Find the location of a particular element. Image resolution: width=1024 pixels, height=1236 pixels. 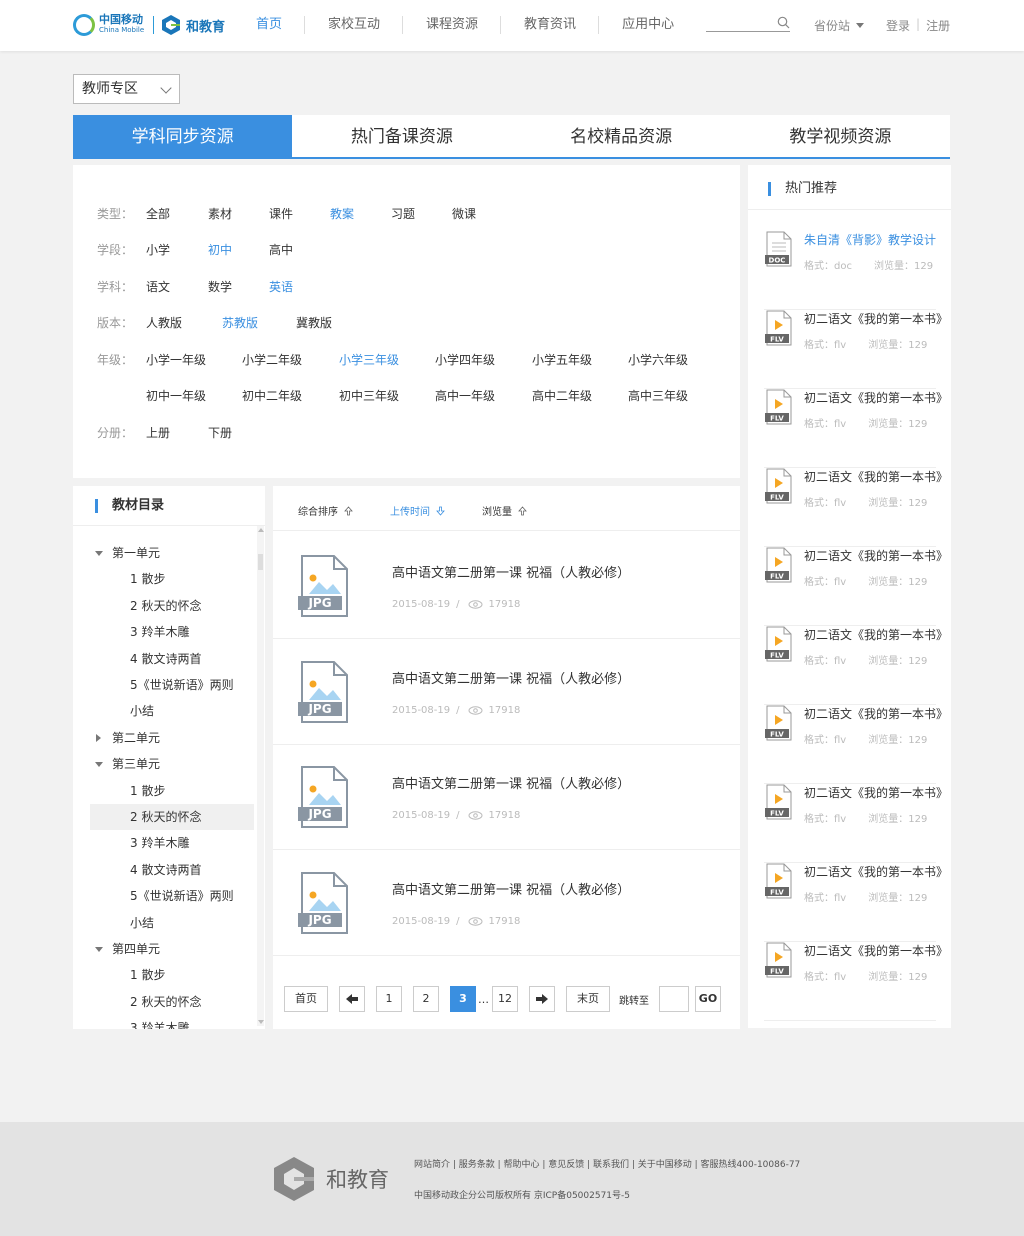

page-button: 12 is located at coordinates (505, 999).